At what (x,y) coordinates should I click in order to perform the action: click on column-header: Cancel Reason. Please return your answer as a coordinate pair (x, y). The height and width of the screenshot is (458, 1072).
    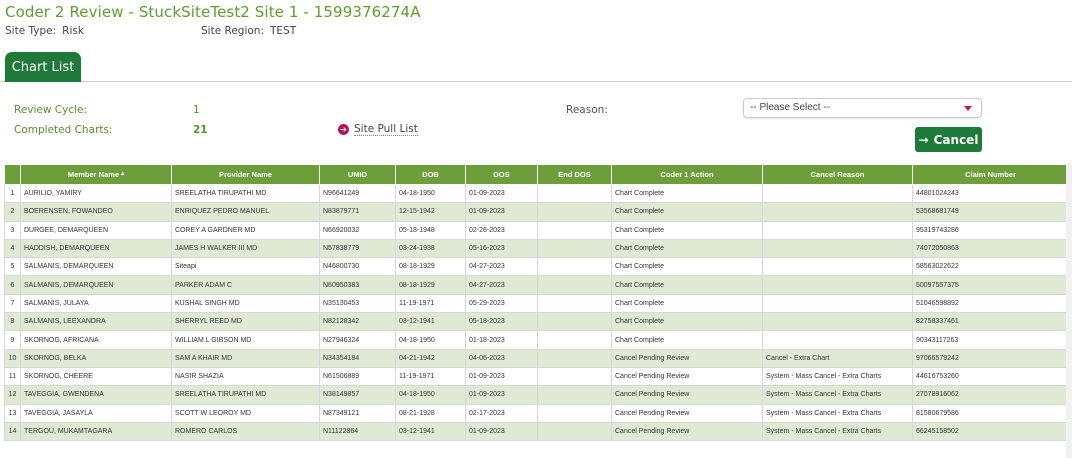
    Looking at the image, I should click on (837, 174).